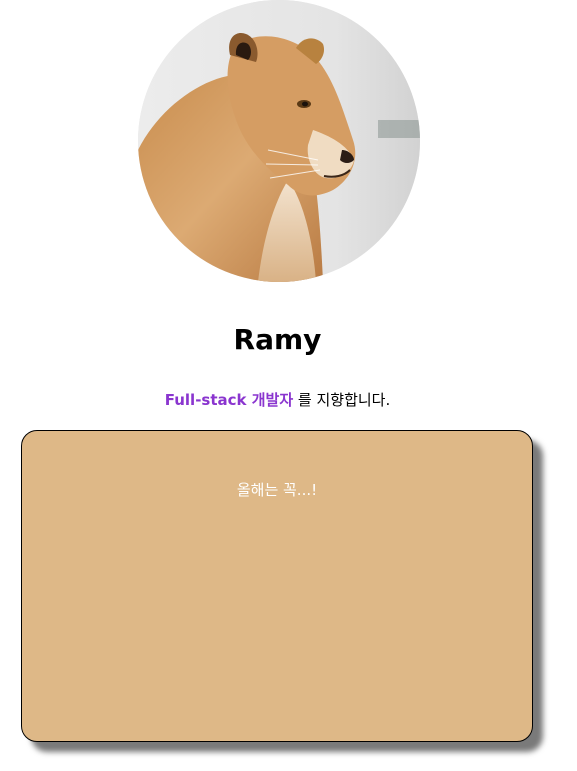 The height and width of the screenshot is (771, 577). I want to click on role-highlight: Full-stack 개발자, so click(229, 400).